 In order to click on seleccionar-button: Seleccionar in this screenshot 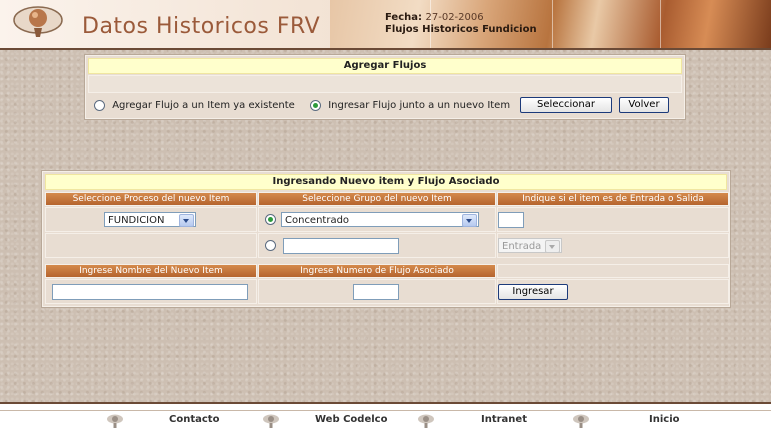, I will do `click(566, 105)`.